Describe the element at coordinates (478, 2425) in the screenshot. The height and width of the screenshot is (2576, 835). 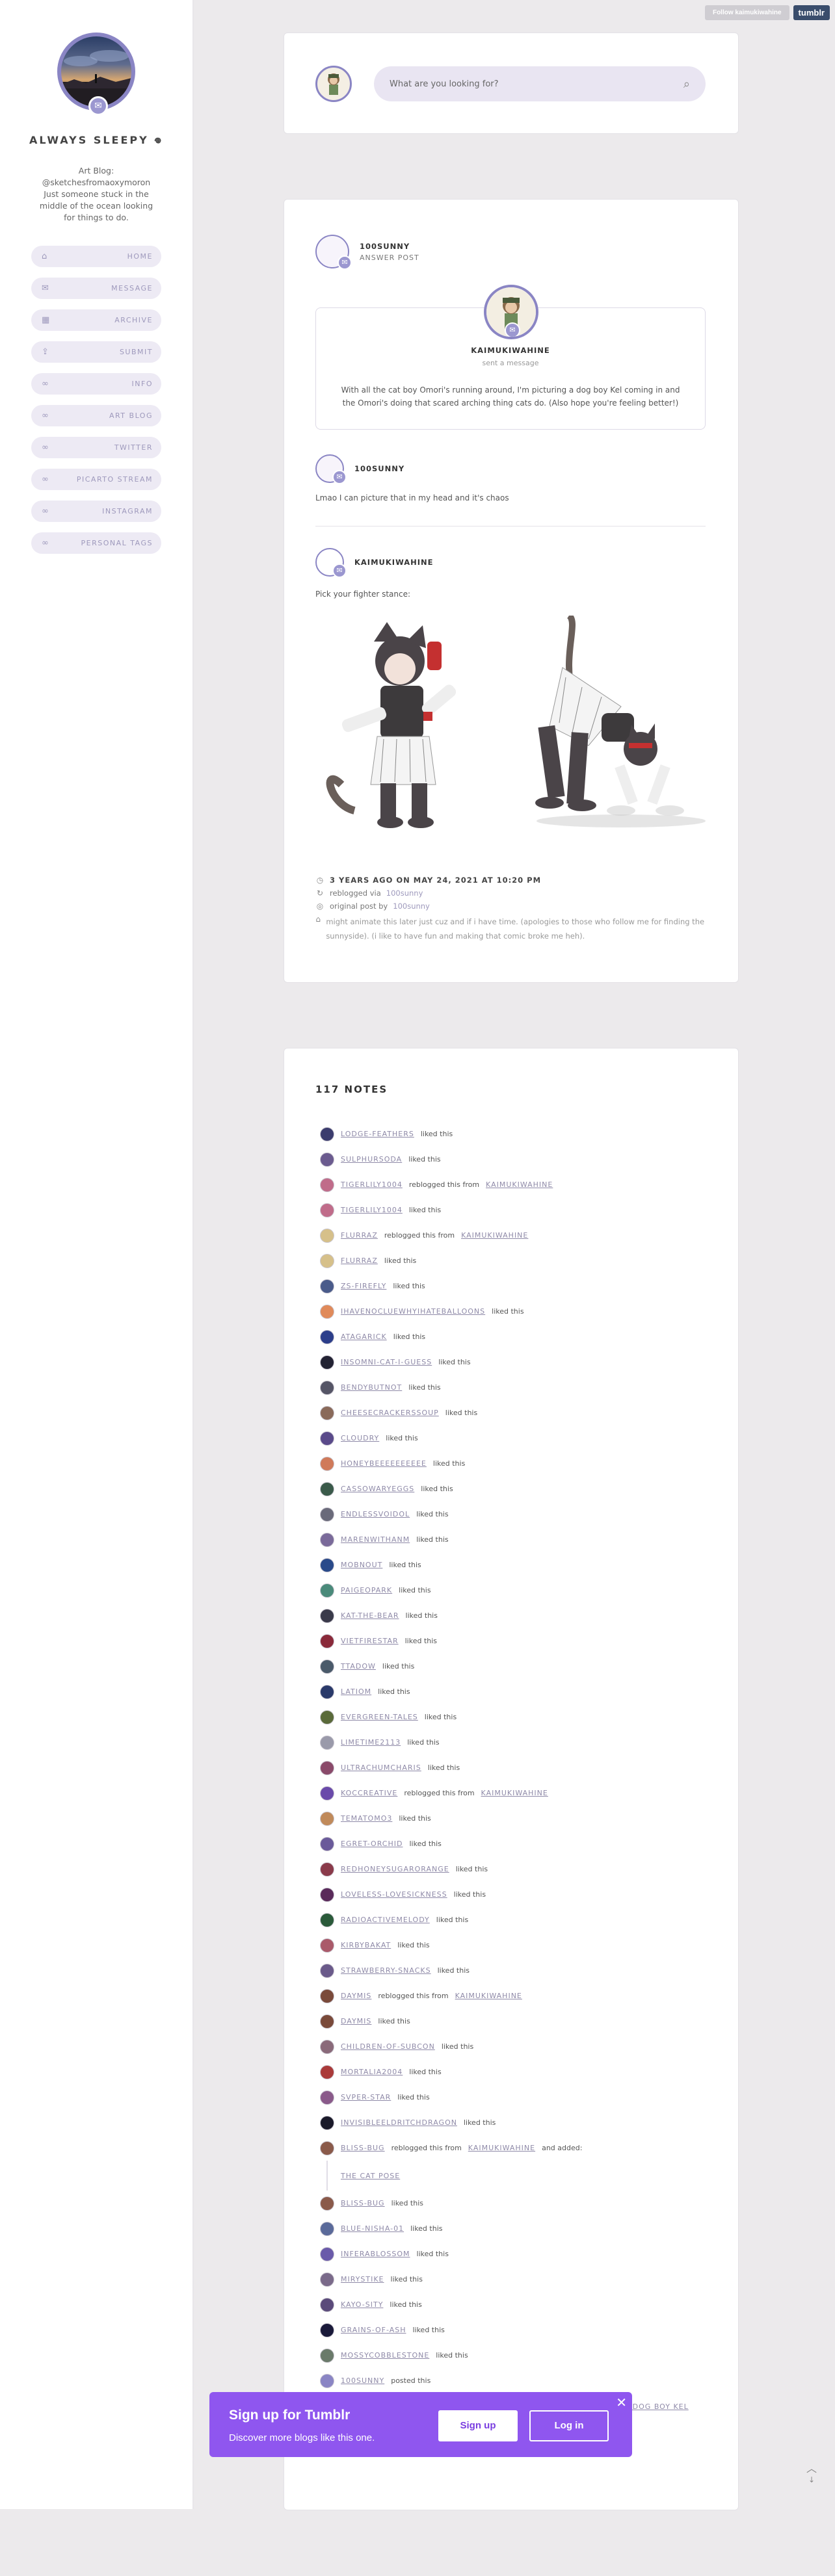
I see `signup-button: Sign up` at that location.